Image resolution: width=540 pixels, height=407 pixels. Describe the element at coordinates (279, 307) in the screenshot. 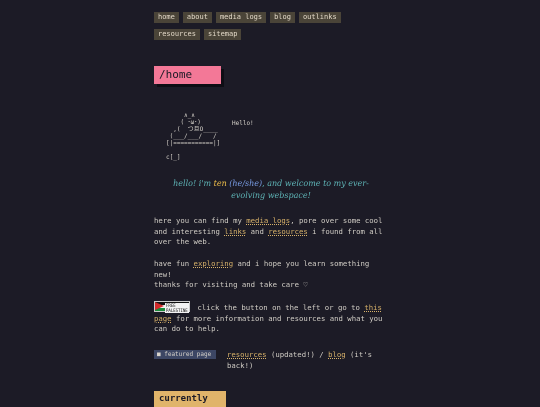

I see `palestine-text-1: click the button on the left or go to` at that location.